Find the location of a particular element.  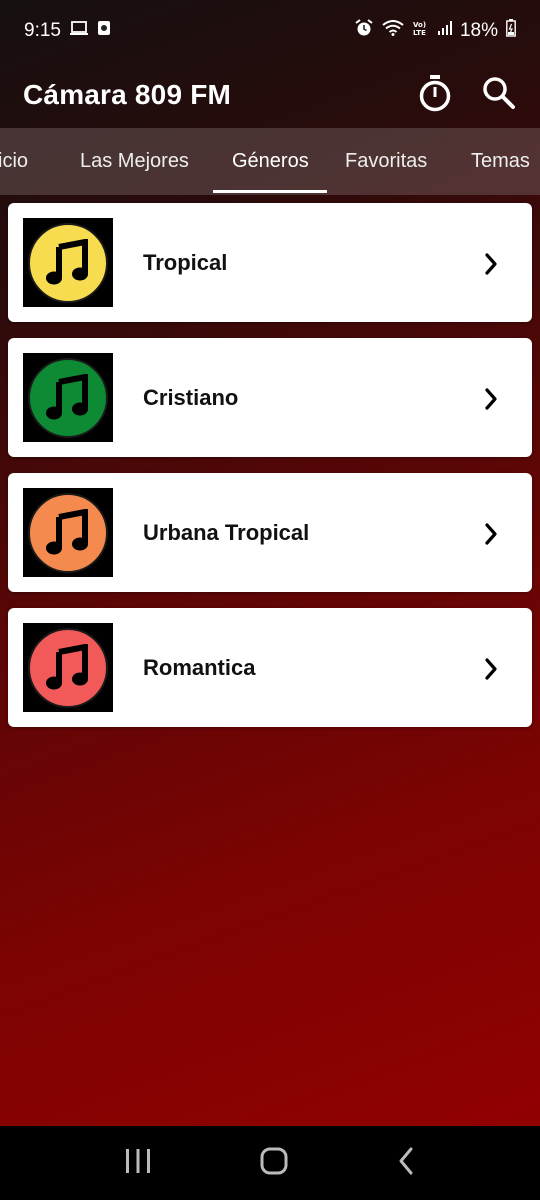

tab-inicio: icio is located at coordinates (14, 161).